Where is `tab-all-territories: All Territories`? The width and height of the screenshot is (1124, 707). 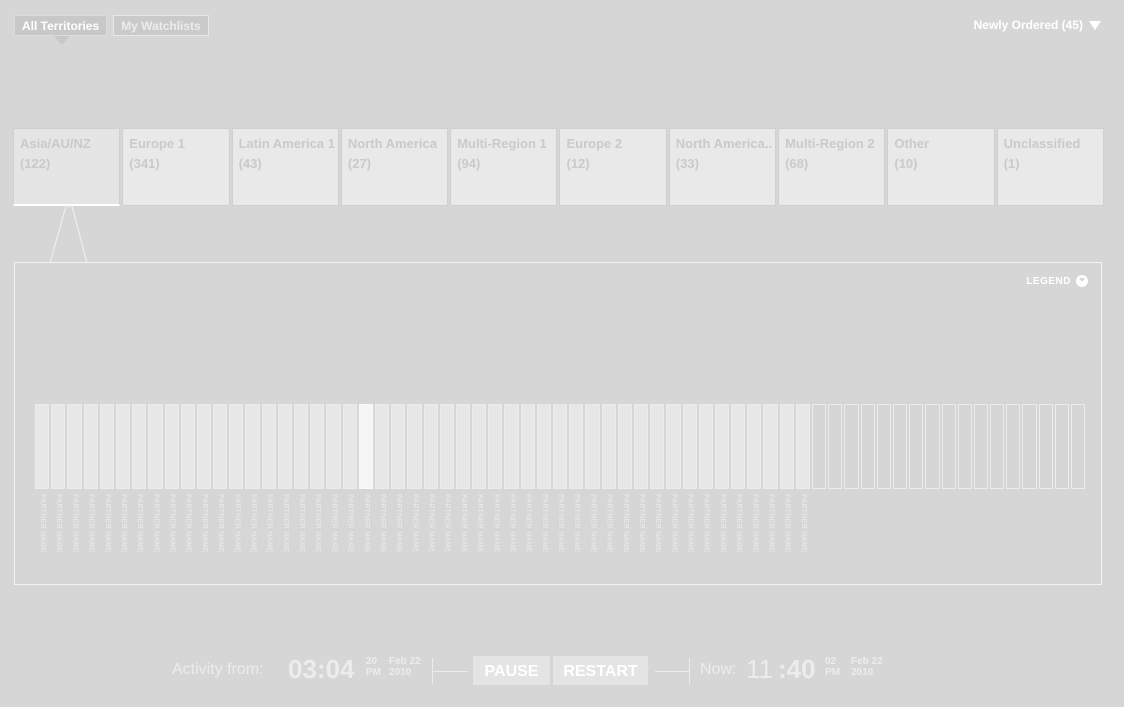 tab-all-territories: All Territories is located at coordinates (61, 25).